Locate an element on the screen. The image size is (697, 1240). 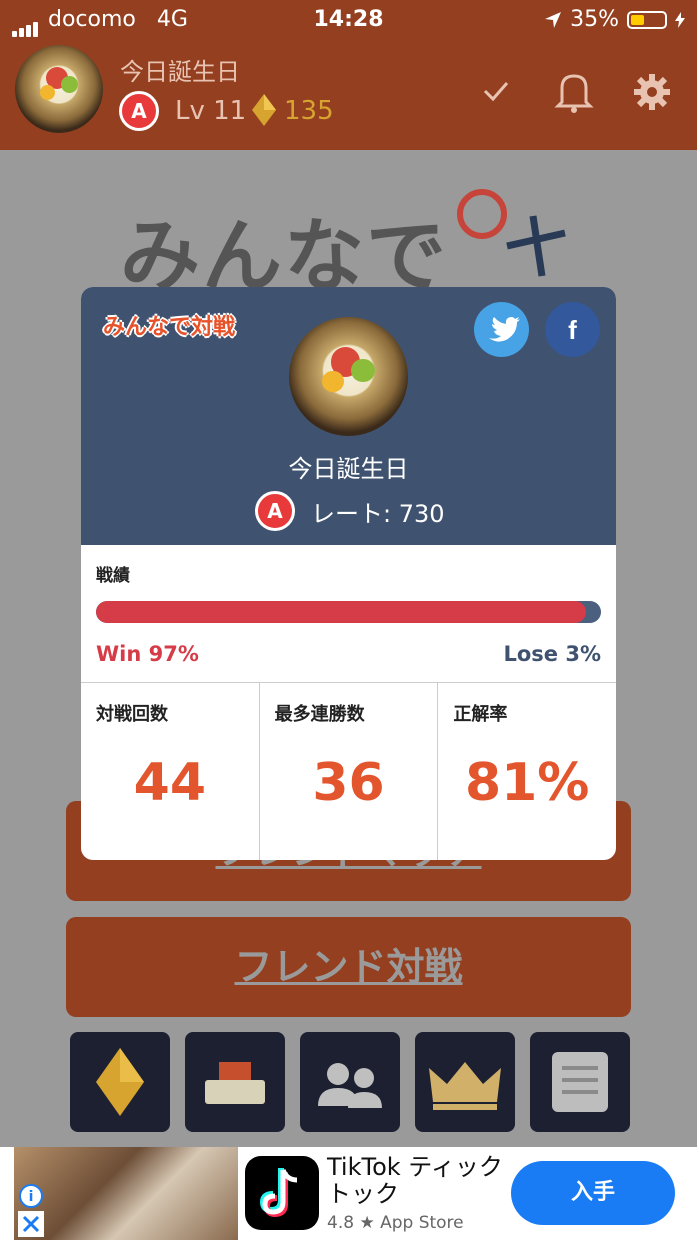
header-avatar is located at coordinates (59, 89).